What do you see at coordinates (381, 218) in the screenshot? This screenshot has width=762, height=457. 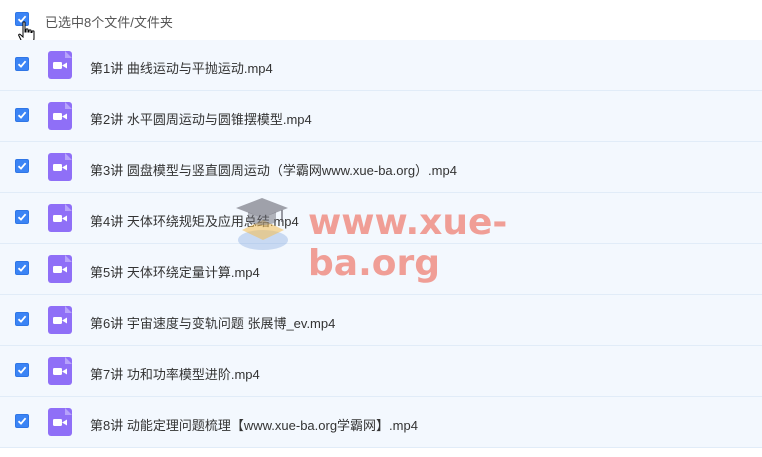 I see `file-row: 第4讲 天体环绕规矩及应用总结.mp4` at bounding box center [381, 218].